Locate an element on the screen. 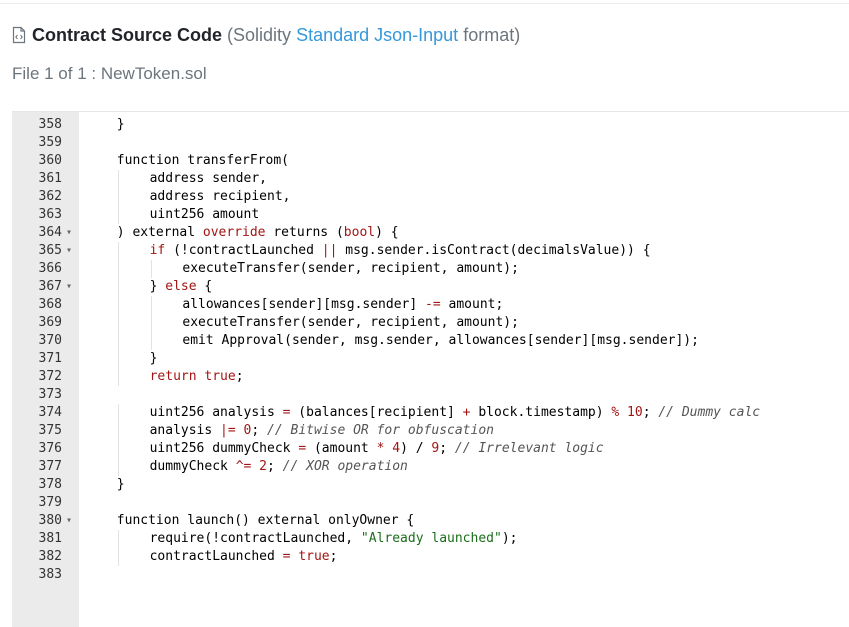 Image resolution: width=849 pixels, height=627 pixels. code-text: } else { is located at coordinates (181, 286).